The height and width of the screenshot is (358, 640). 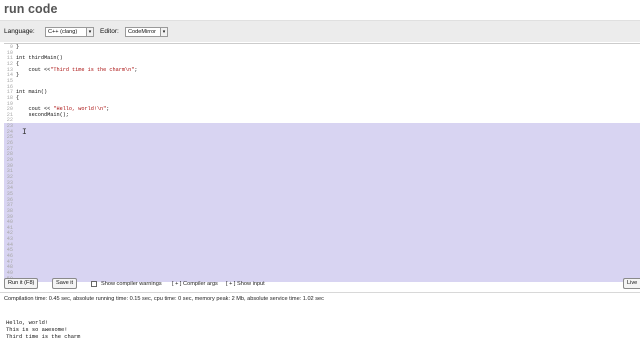 I want to click on live-button: Live, so click(x=631, y=283).